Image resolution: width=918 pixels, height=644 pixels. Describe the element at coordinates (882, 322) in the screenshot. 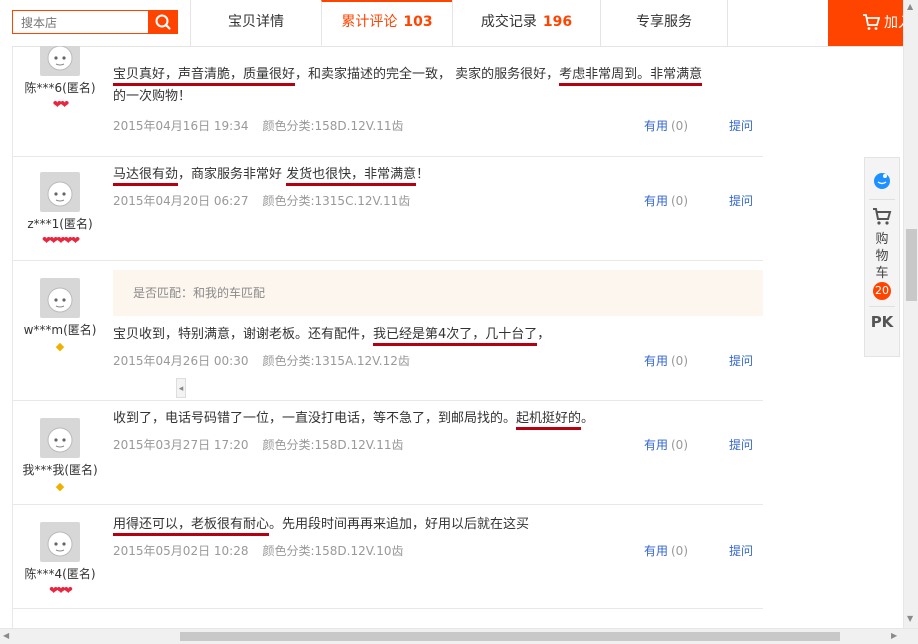

I see `compare-pk-button: PK` at that location.